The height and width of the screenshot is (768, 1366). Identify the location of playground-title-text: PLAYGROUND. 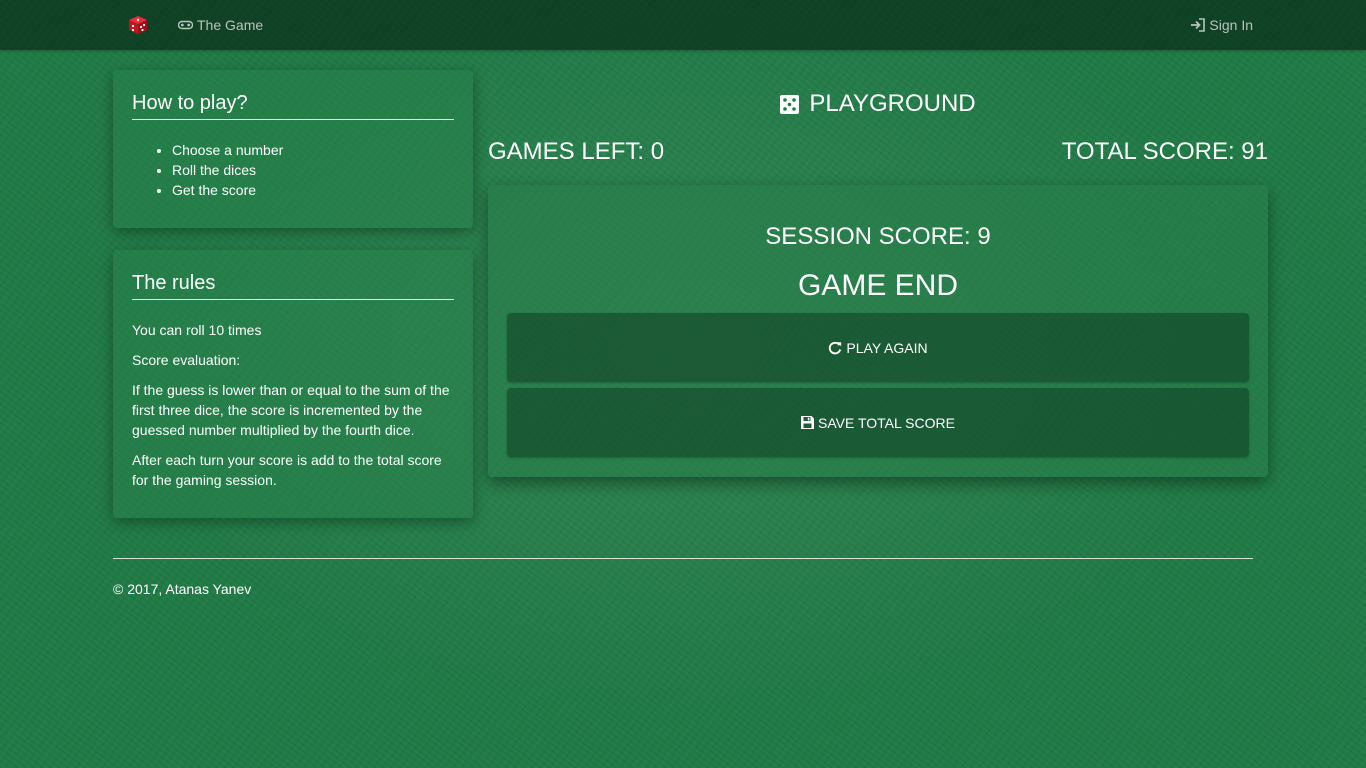
(892, 103).